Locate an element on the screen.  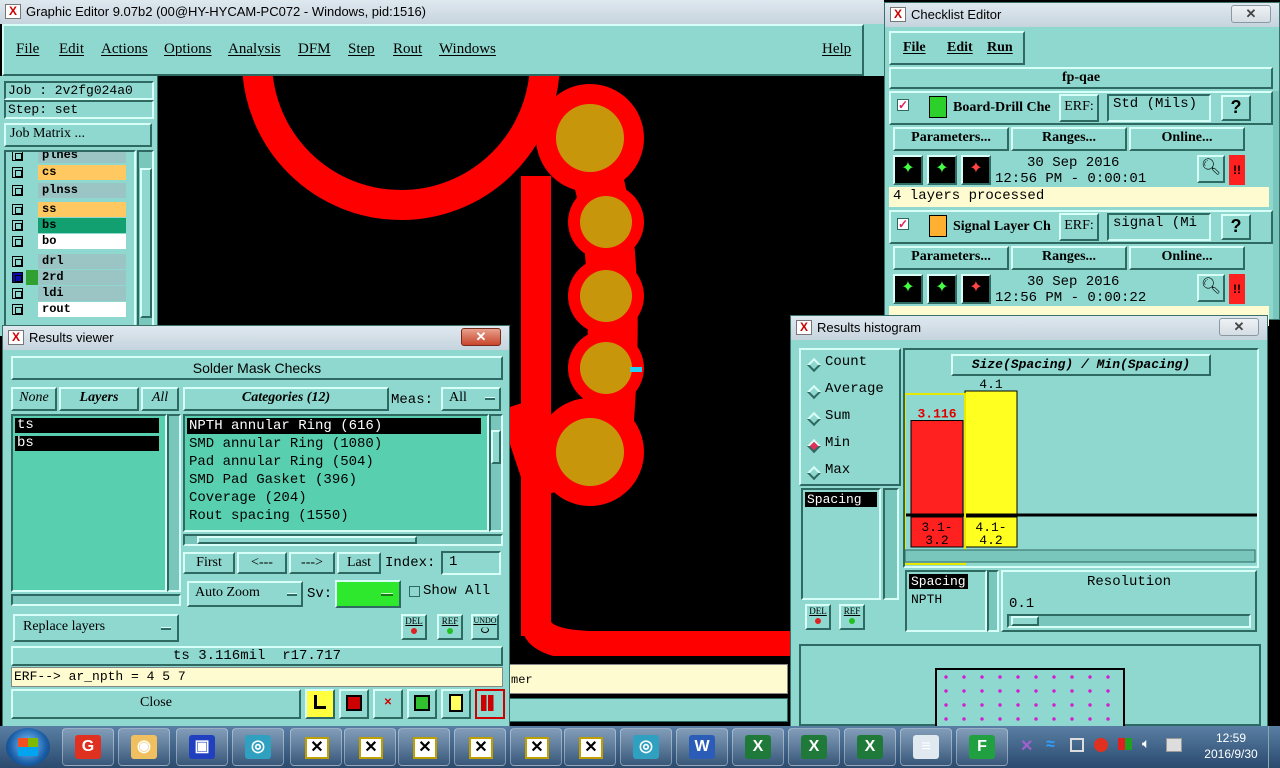
task-x-3-icon: ✕ is located at coordinates (424, 747).